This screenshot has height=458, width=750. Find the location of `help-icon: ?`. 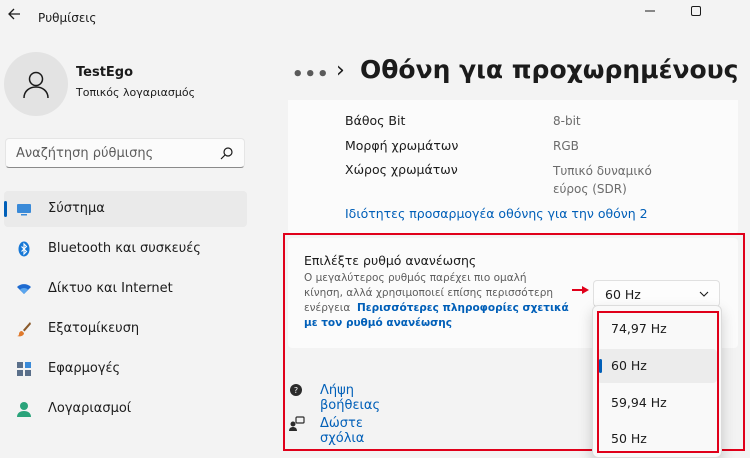

help-icon: ? is located at coordinates (296, 390).